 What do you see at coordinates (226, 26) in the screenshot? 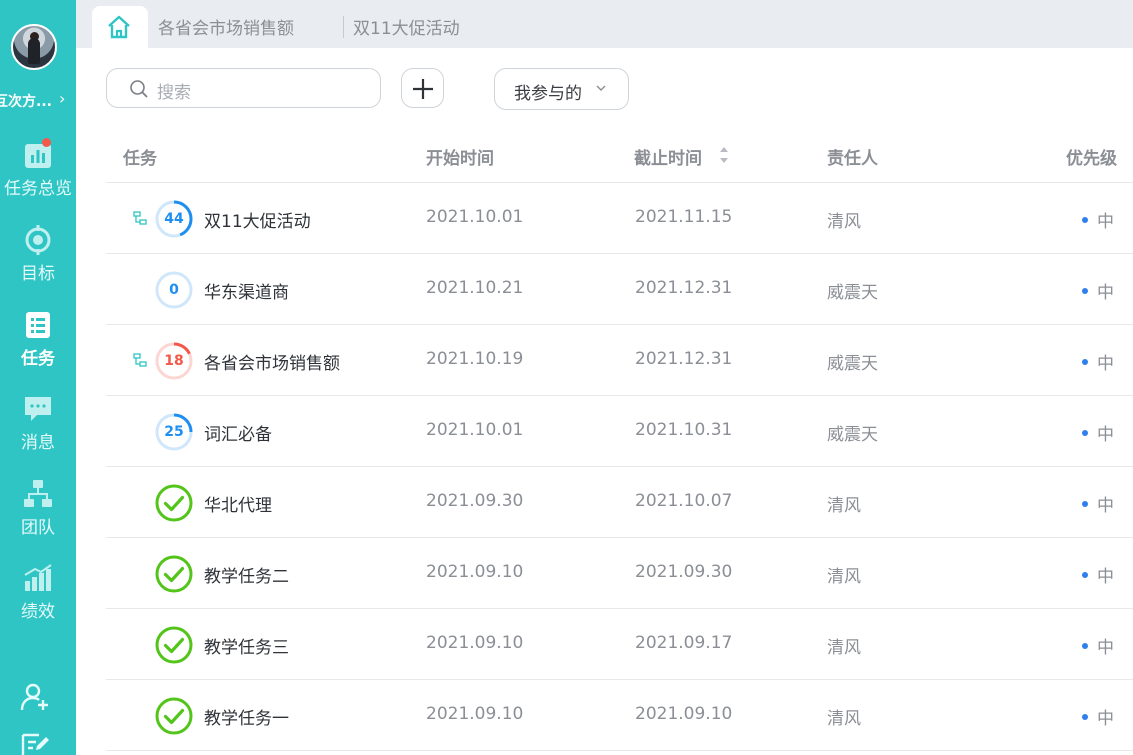
I see `tab-provincial-sales: 各省会市场销售额` at bounding box center [226, 26].